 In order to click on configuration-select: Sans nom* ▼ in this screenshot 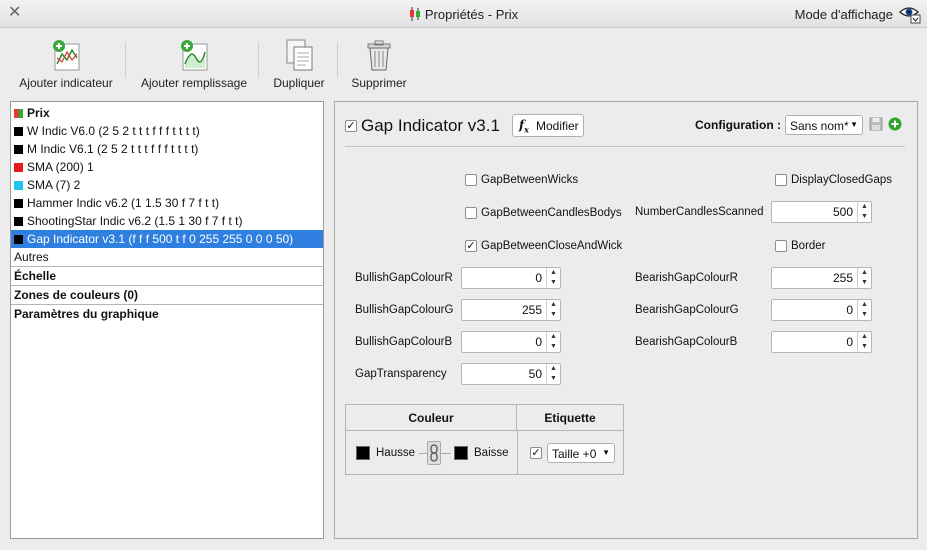, I will do `click(824, 125)`.